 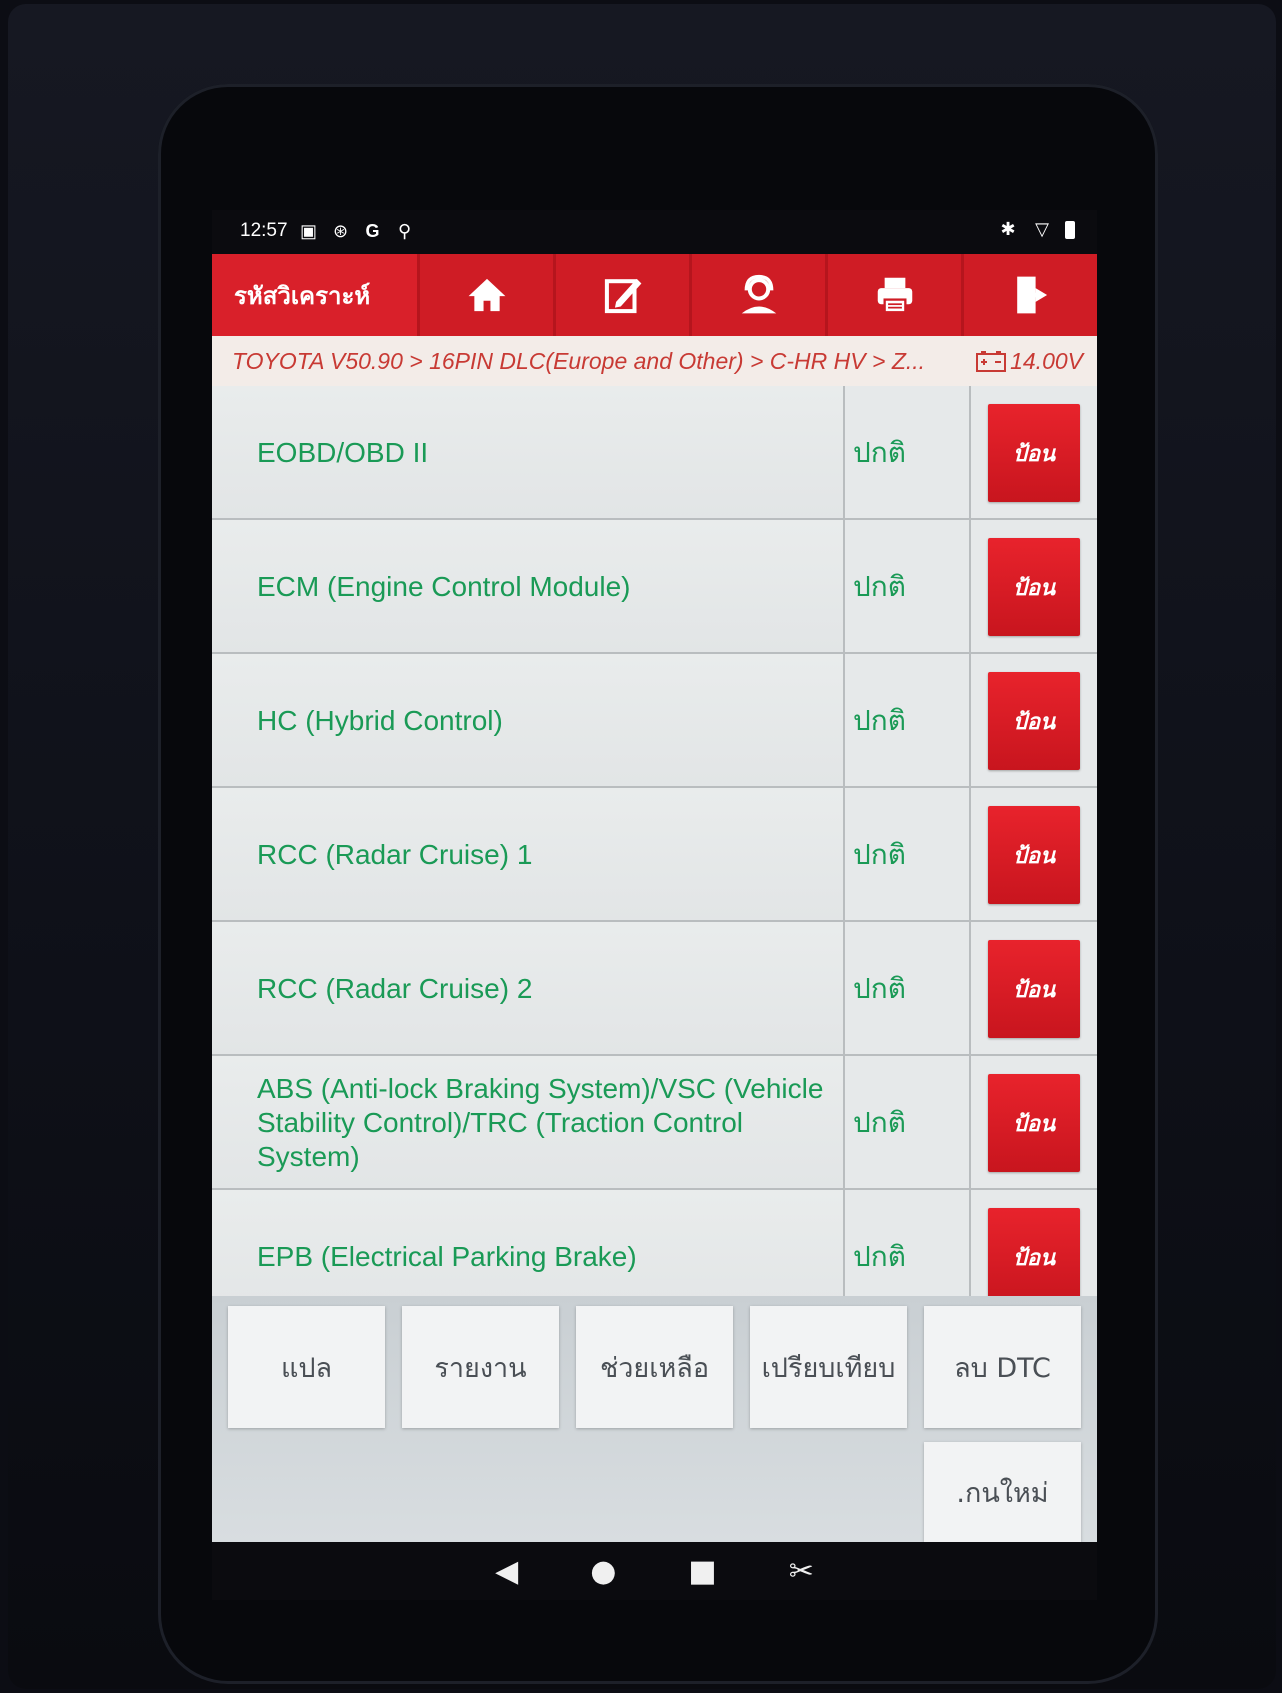 What do you see at coordinates (528, 855) in the screenshot?
I see `system-name: RCC (Radar Cruise) 1` at bounding box center [528, 855].